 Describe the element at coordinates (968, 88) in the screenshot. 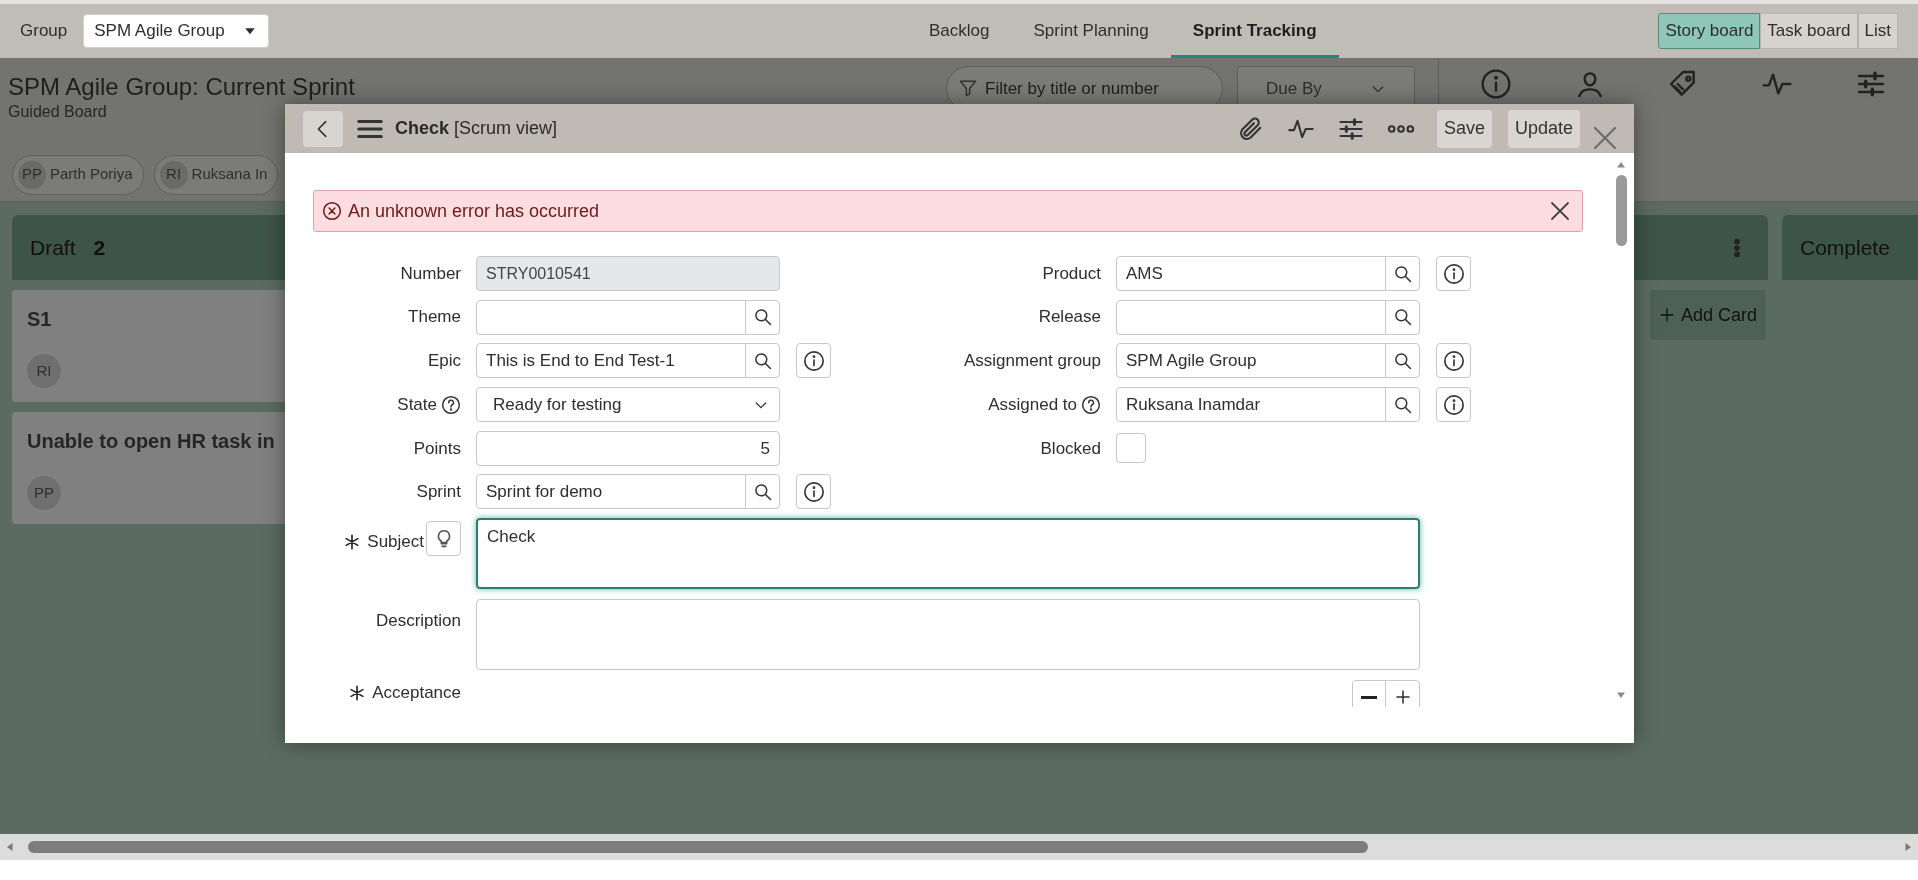

I see `funnel-icon` at that location.